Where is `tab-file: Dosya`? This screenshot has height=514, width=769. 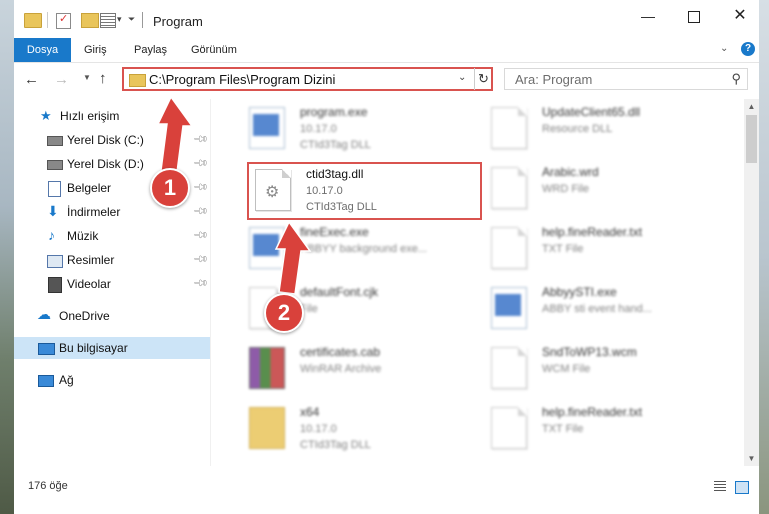 tab-file: Dosya is located at coordinates (42, 50).